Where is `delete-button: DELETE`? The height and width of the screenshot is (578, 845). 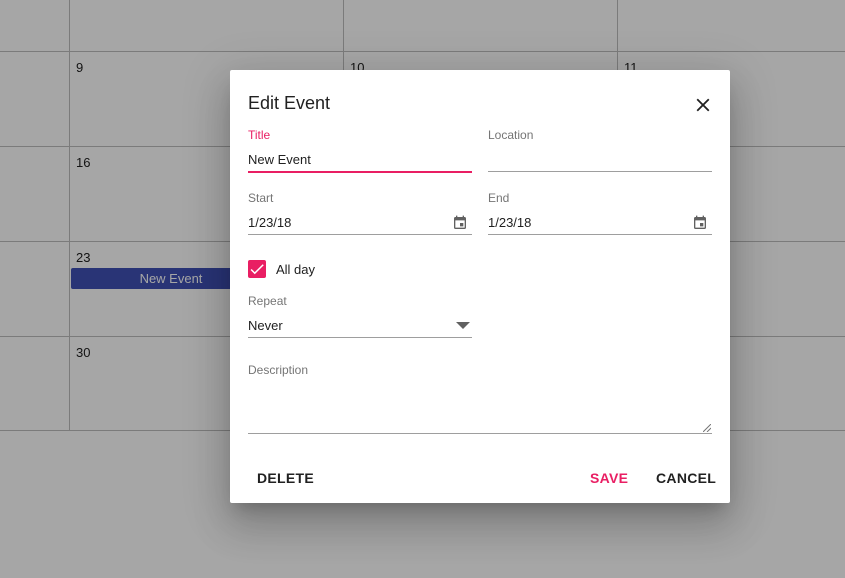 delete-button: DELETE is located at coordinates (285, 478).